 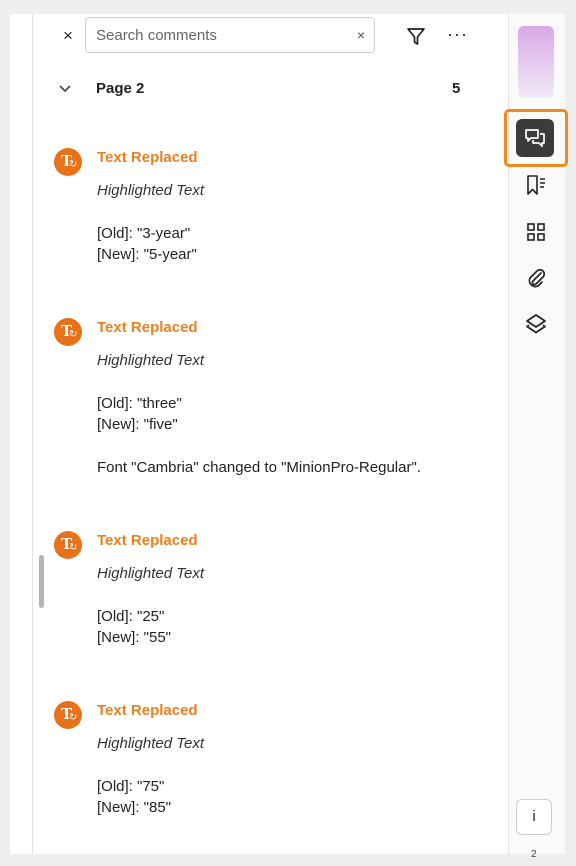 What do you see at coordinates (416, 36) in the screenshot?
I see `filter-icon` at bounding box center [416, 36].